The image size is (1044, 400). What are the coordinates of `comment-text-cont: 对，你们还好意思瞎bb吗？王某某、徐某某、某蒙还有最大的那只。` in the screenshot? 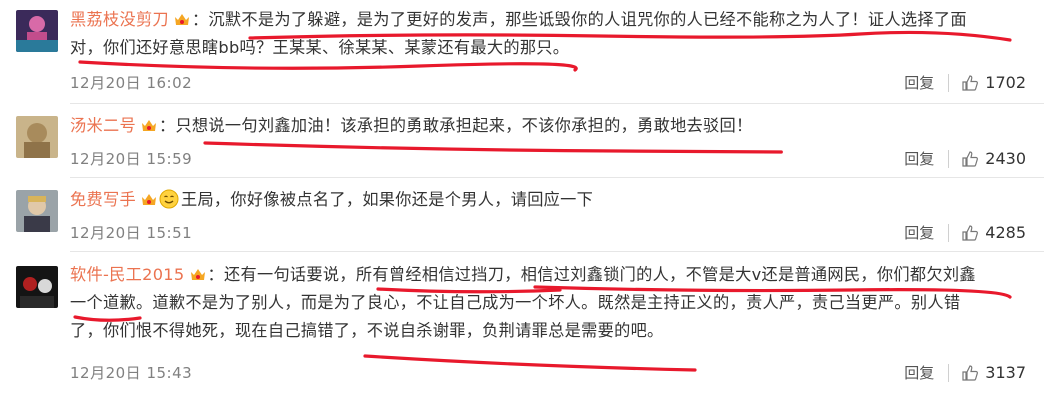 It's located at (320, 47).